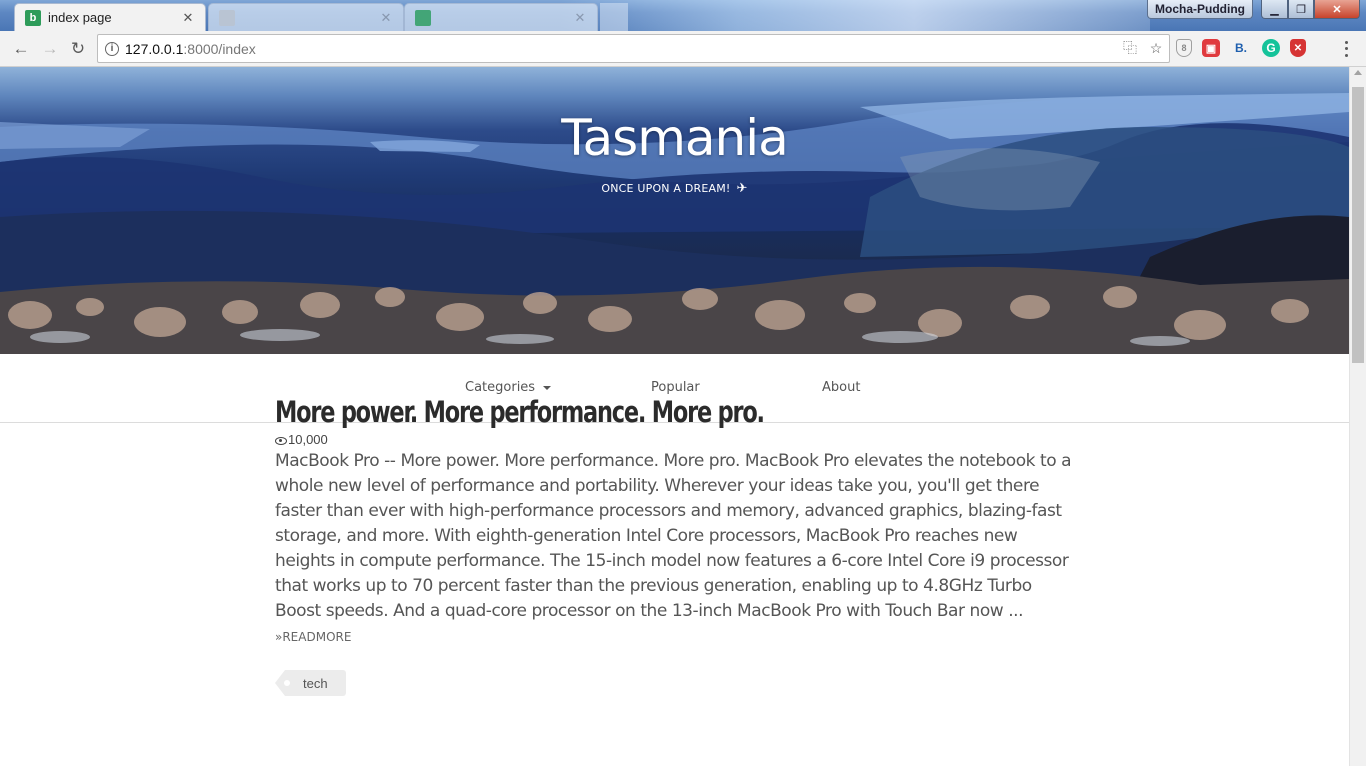 The width and height of the screenshot is (1366, 766). Describe the element at coordinates (315, 683) in the screenshot. I see `tag-label: tech` at that location.